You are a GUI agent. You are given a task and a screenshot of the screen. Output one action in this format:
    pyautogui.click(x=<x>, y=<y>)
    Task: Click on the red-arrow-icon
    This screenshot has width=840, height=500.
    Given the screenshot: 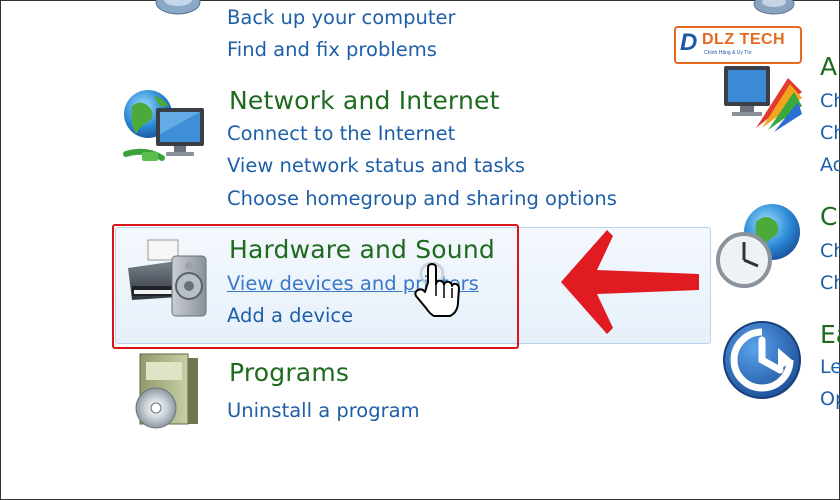 What is the action you would take?
    pyautogui.click(x=630, y=282)
    